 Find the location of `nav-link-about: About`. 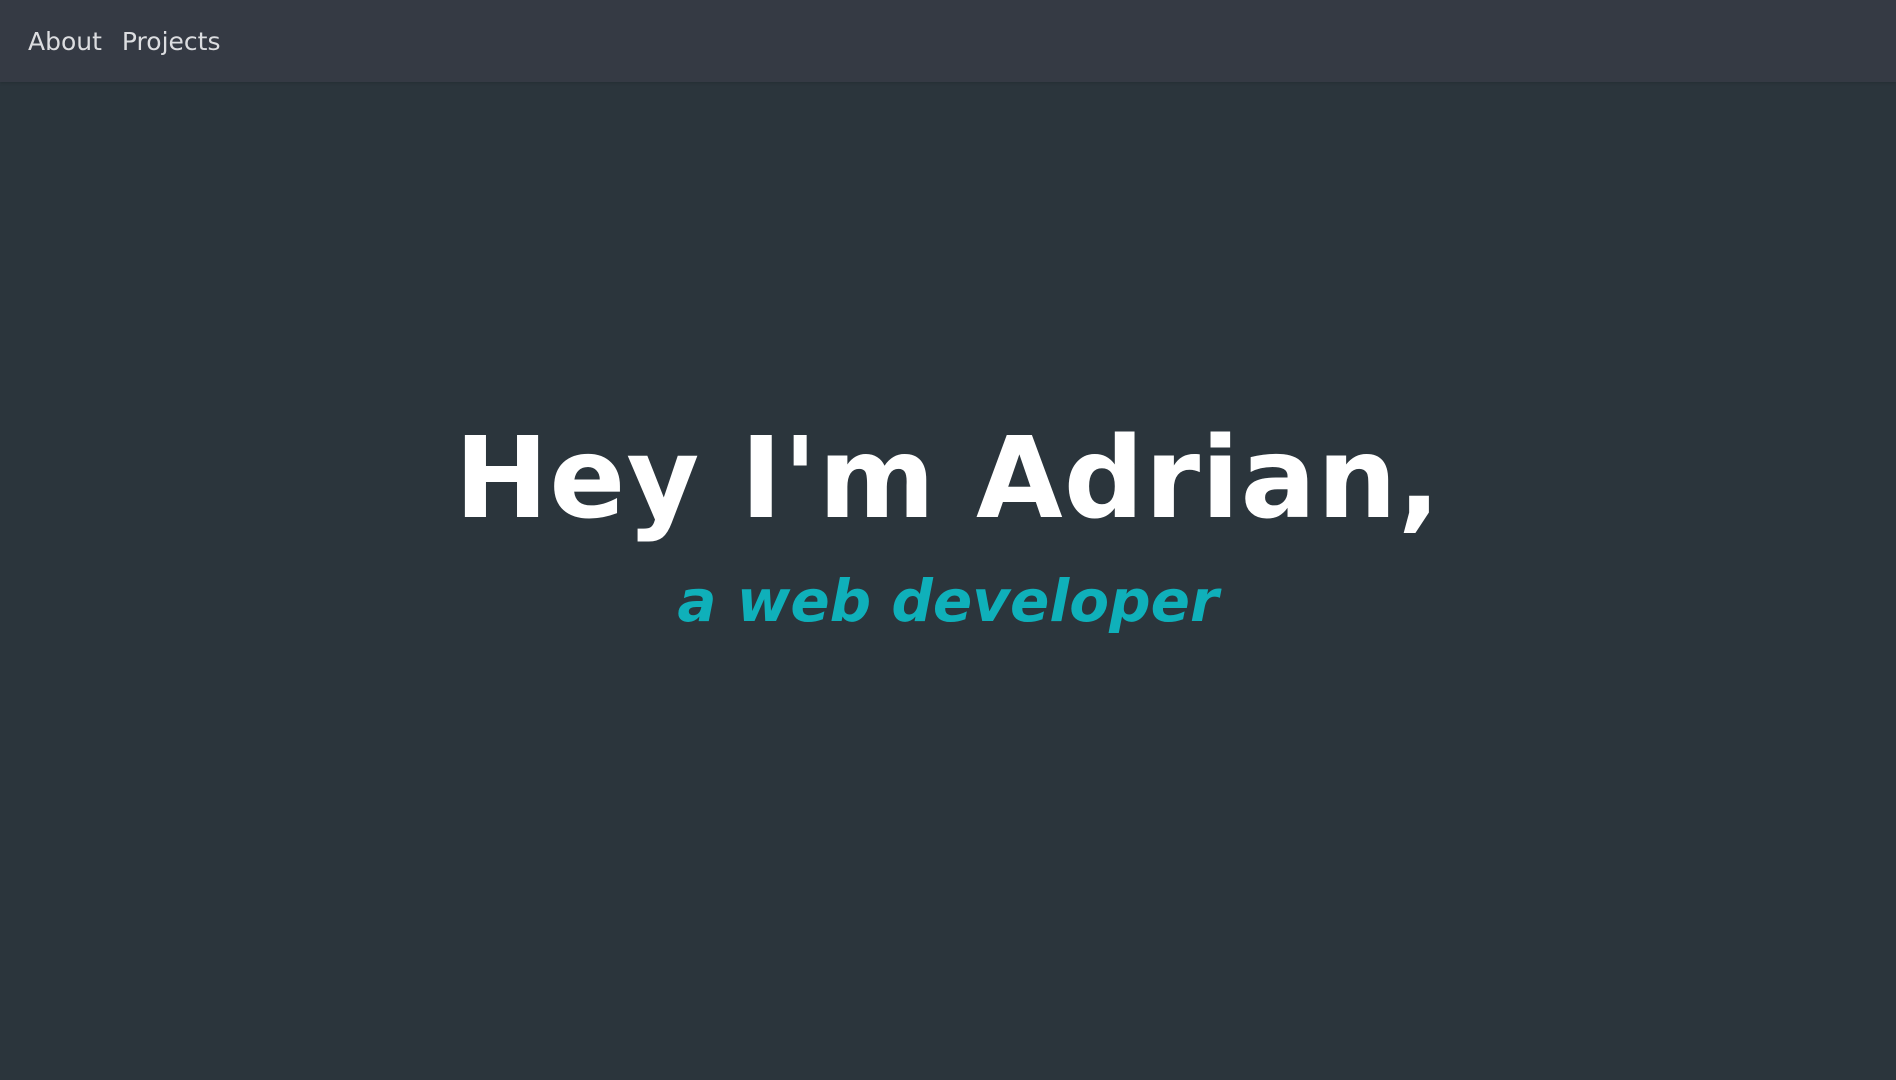

nav-link-about: About is located at coordinates (65, 41).